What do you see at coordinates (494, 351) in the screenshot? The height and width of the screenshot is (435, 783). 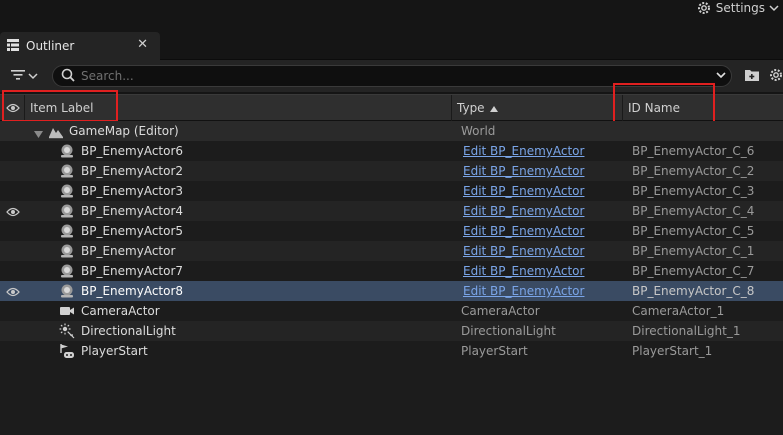 I see `item-type: PlayerStart` at bounding box center [494, 351].